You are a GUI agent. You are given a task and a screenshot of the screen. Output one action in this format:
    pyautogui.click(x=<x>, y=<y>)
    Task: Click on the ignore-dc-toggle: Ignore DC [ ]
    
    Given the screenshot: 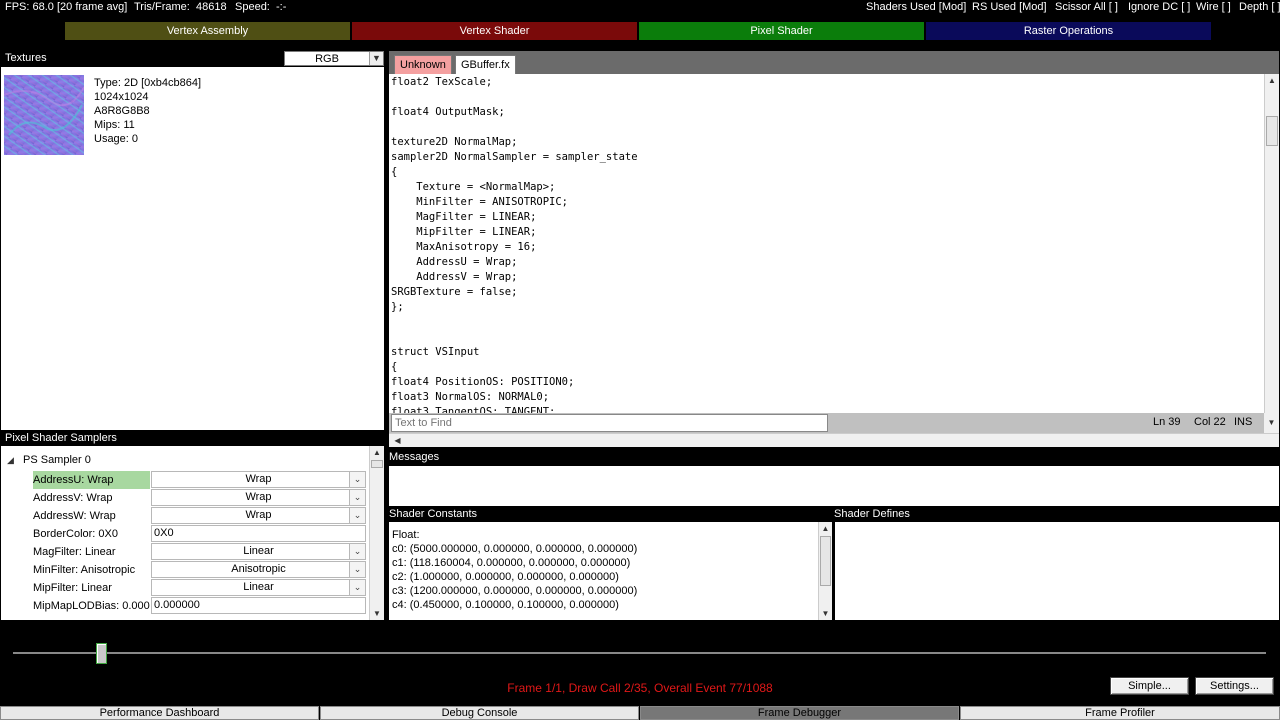 What is the action you would take?
    pyautogui.click(x=1159, y=7)
    